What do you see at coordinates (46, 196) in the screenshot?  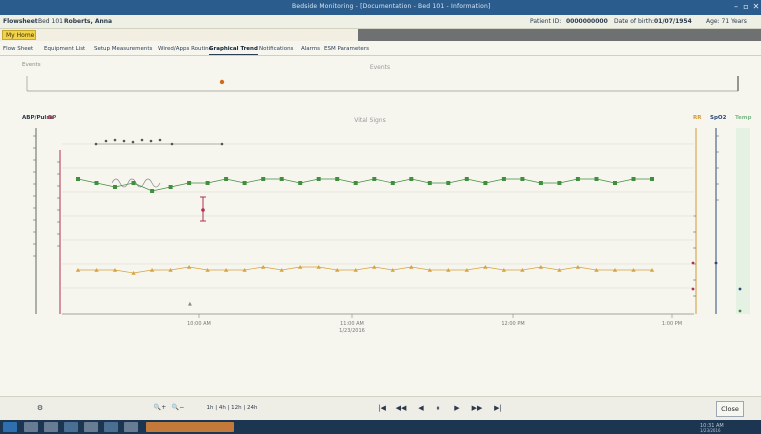 I see `left-axis-ticks` at bounding box center [46, 196].